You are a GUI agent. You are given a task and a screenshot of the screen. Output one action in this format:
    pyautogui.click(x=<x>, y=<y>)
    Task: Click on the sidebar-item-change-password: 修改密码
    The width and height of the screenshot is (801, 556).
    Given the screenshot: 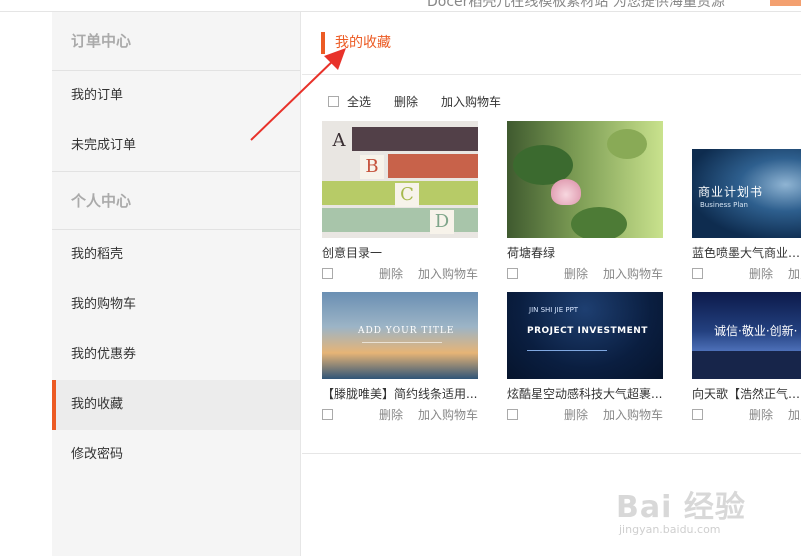 What is the action you would take?
    pyautogui.click(x=176, y=455)
    